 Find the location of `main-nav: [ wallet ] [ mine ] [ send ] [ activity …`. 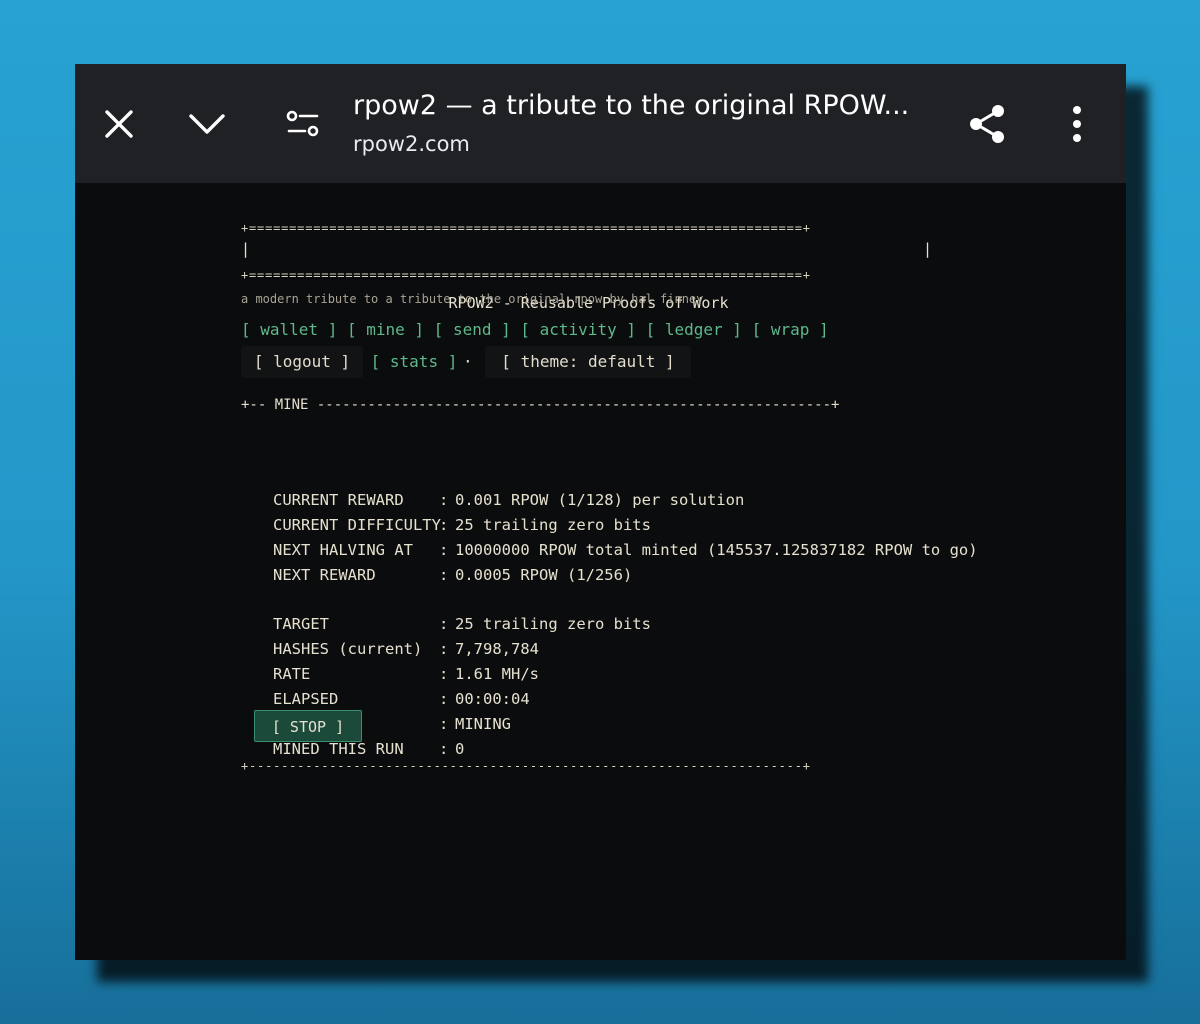

main-nav: [ wallet ] [ mine ] [ send ] [ activity … is located at coordinates (535, 329).